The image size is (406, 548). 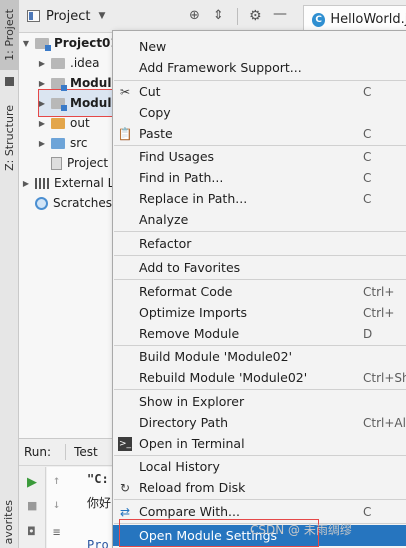 I want to click on menu-item-cut: ✂ Cut C, so click(x=259, y=91).